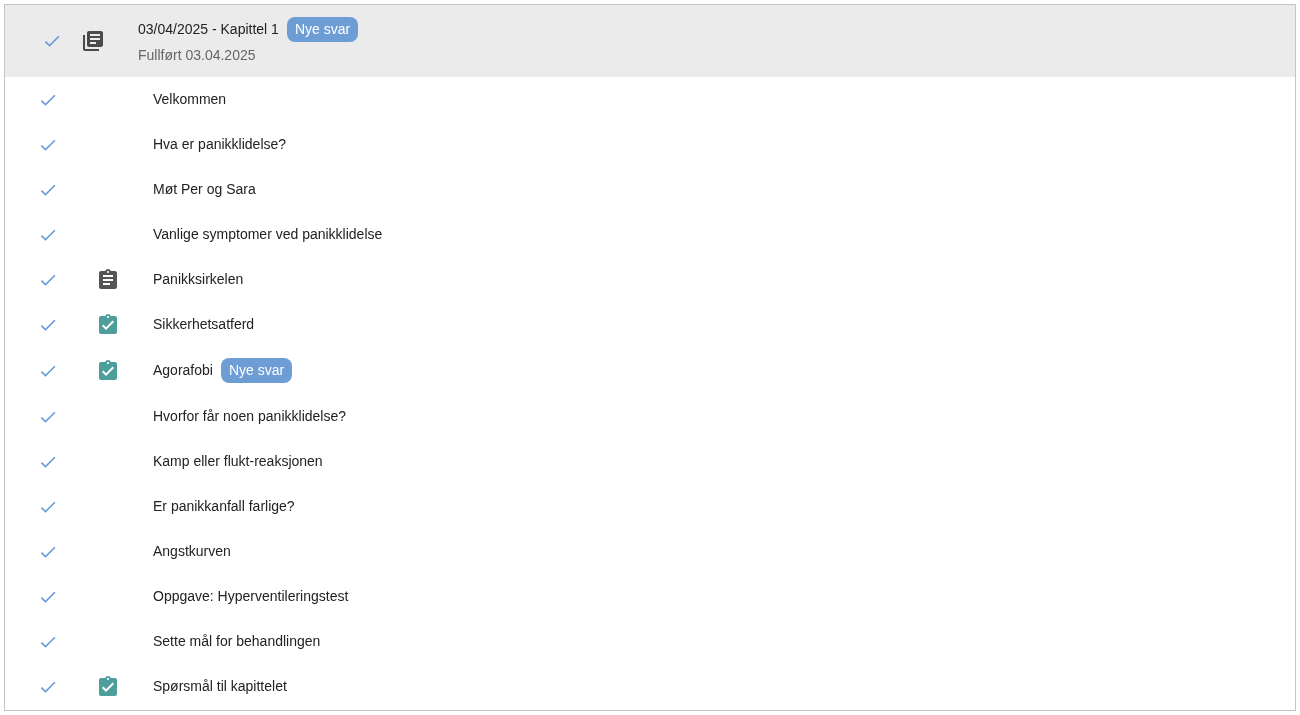 This screenshot has height=715, width=1300. Describe the element at coordinates (190, 99) in the screenshot. I see `lesson-link: Velkommen` at that location.